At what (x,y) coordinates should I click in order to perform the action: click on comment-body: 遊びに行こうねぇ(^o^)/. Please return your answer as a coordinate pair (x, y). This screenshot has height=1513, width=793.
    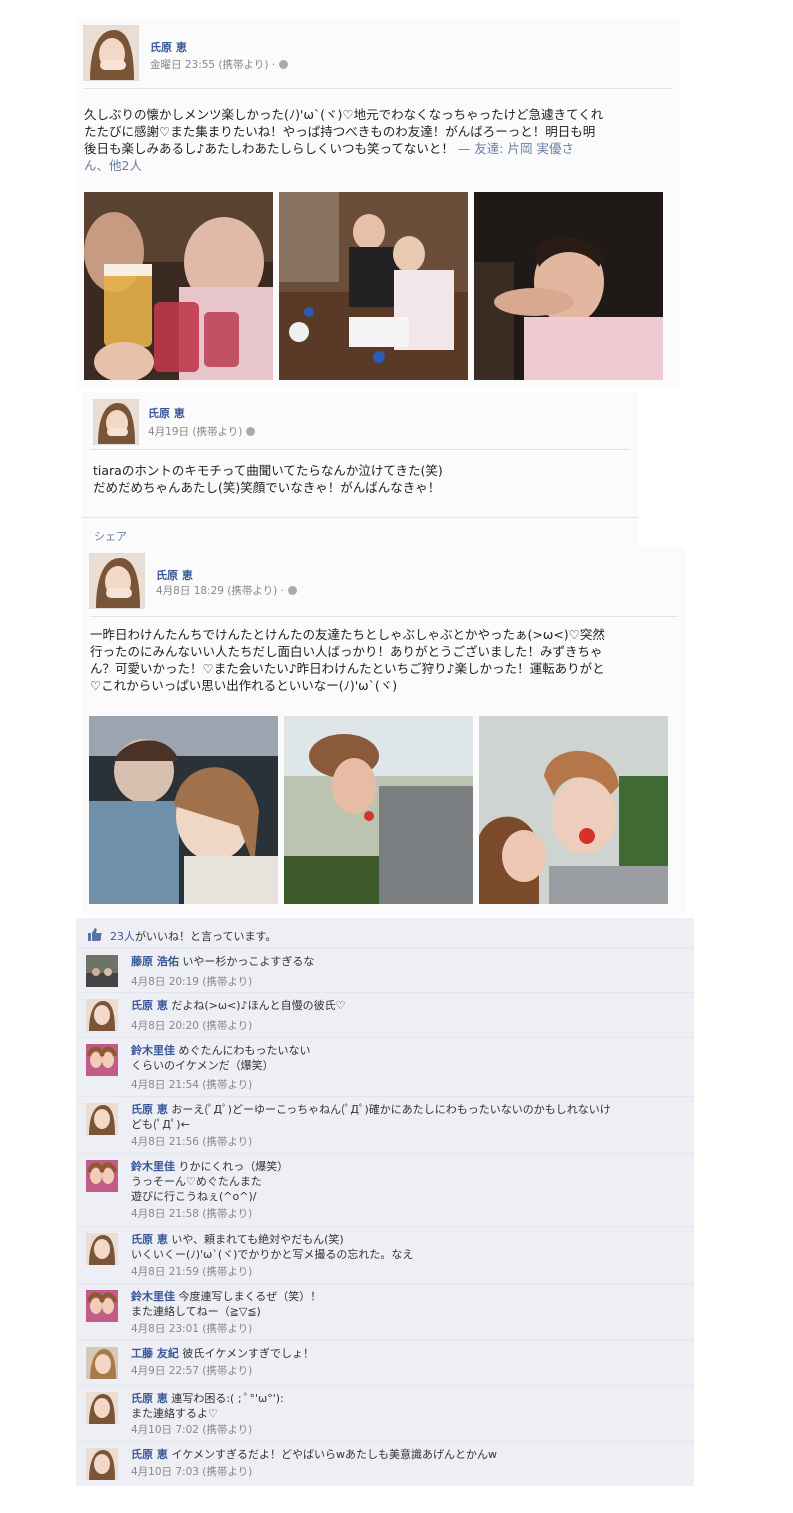
    Looking at the image, I should click on (194, 1196).